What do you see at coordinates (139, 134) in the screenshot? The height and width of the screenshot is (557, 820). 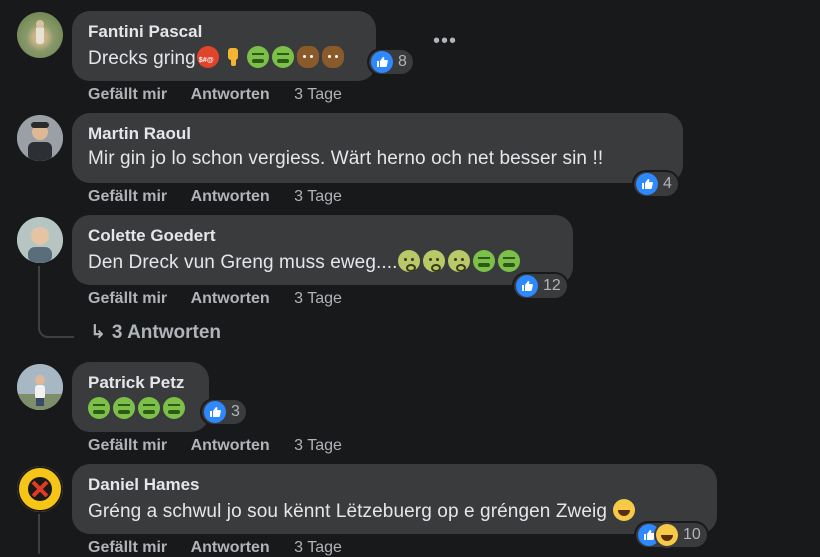 I see `comment-author: Martin Raoul` at bounding box center [139, 134].